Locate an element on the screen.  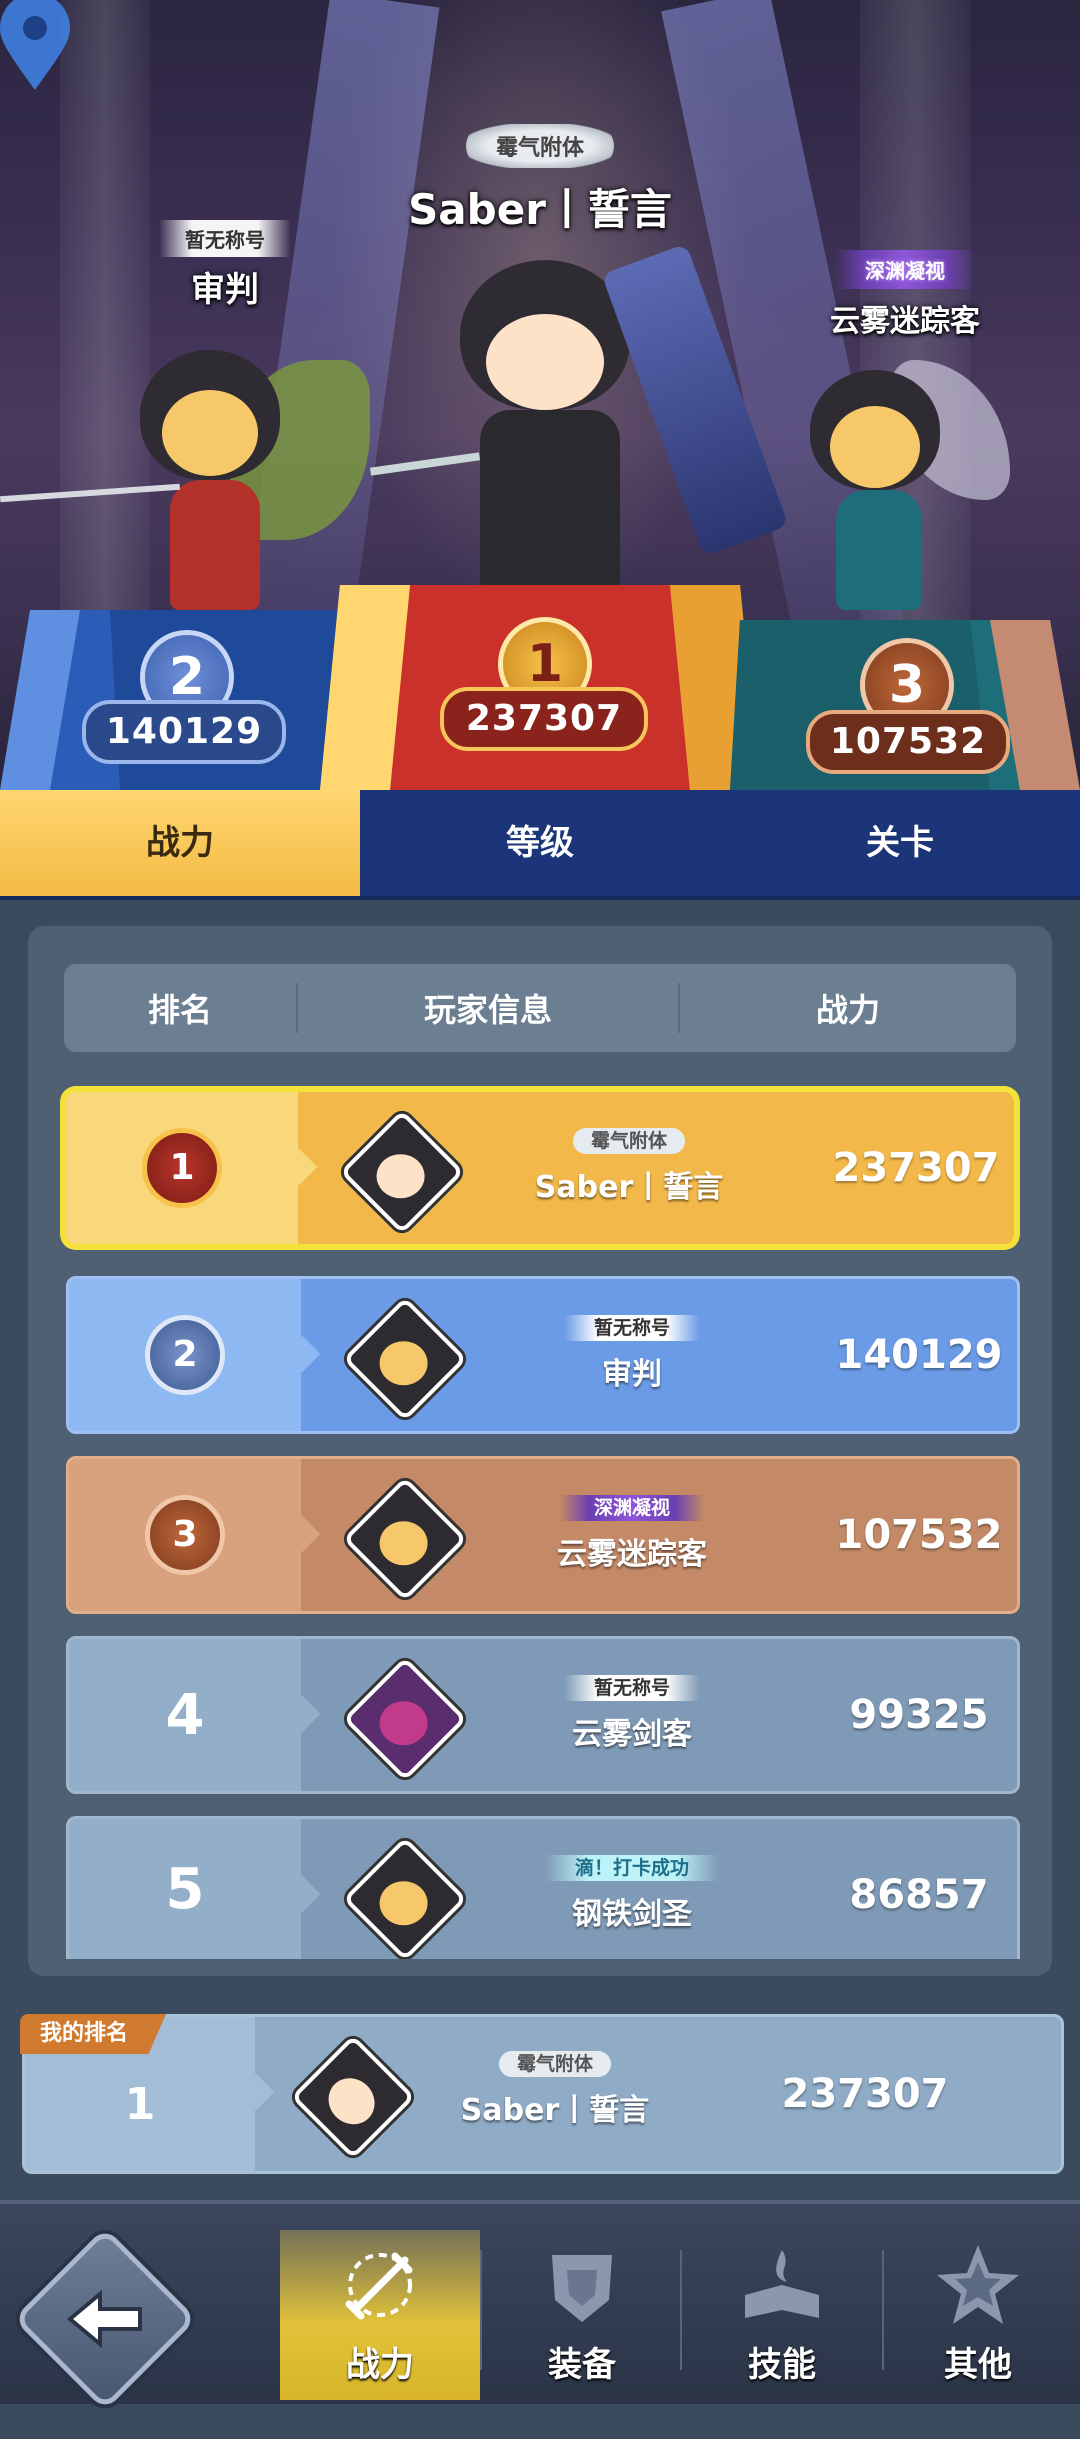
tab-power: 战力 is located at coordinates (180, 843).